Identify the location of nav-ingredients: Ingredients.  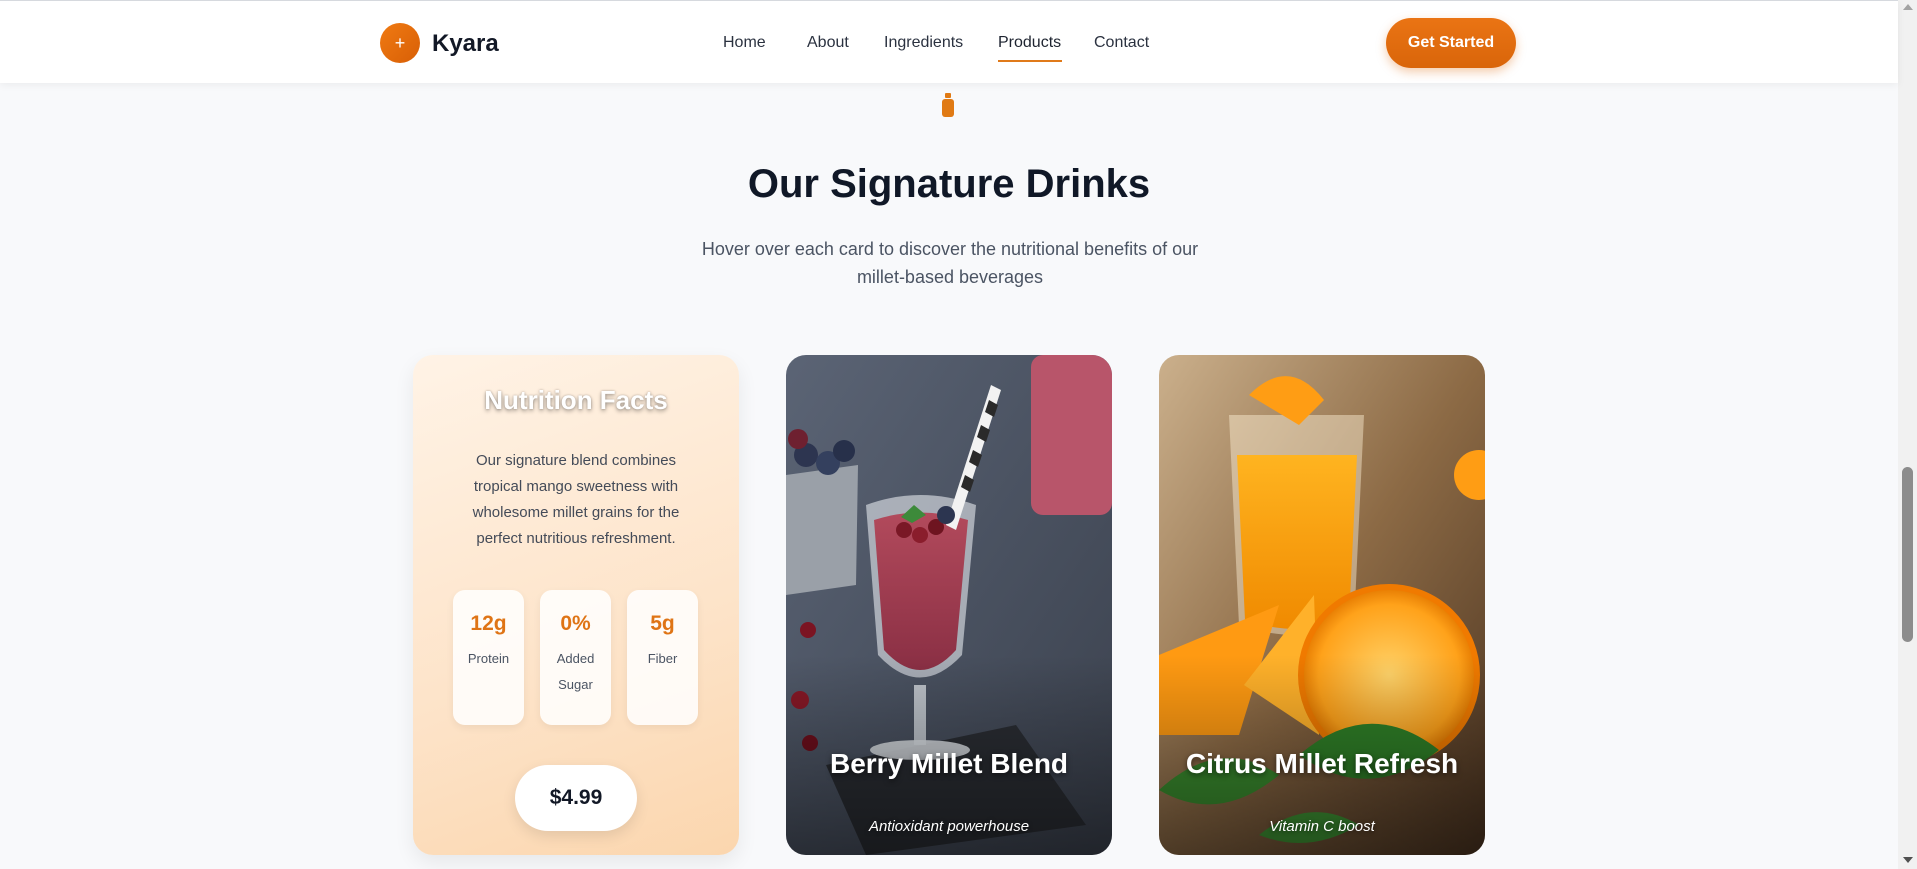
(923, 43).